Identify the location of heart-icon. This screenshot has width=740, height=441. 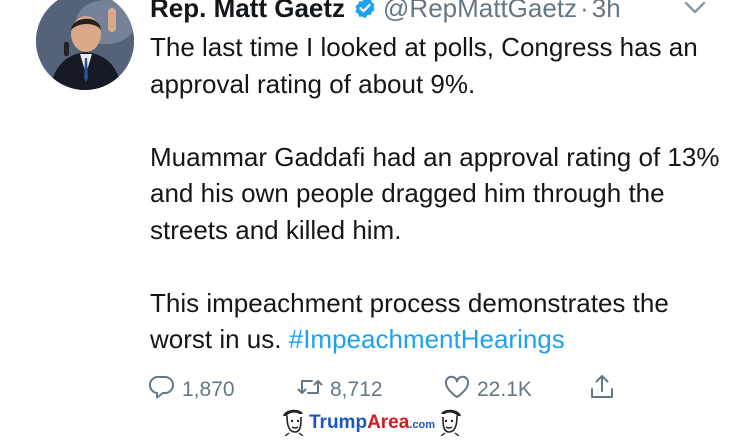
(460, 390).